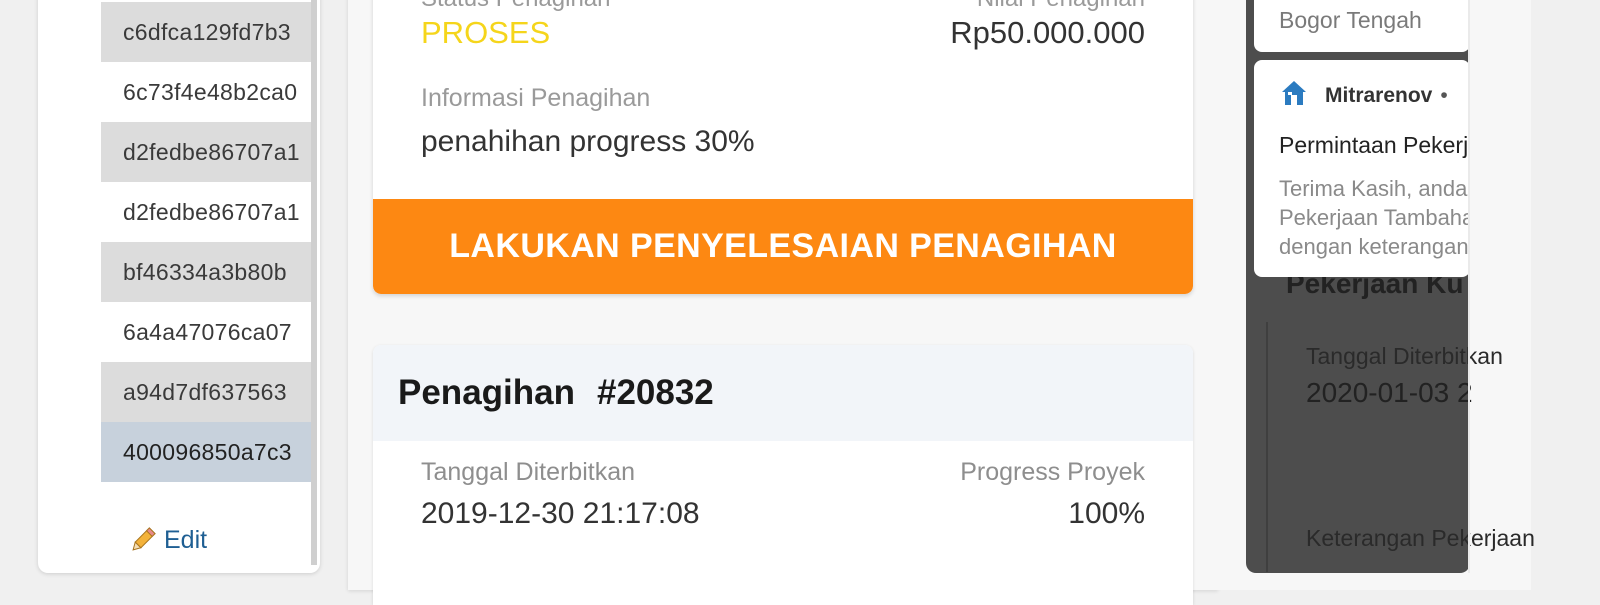  What do you see at coordinates (1469, 286) in the screenshot?
I see `panel-divider` at bounding box center [1469, 286].